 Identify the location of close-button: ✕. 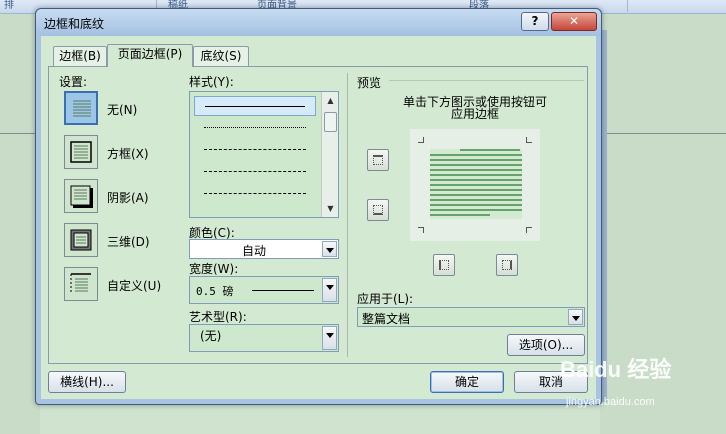
(574, 21).